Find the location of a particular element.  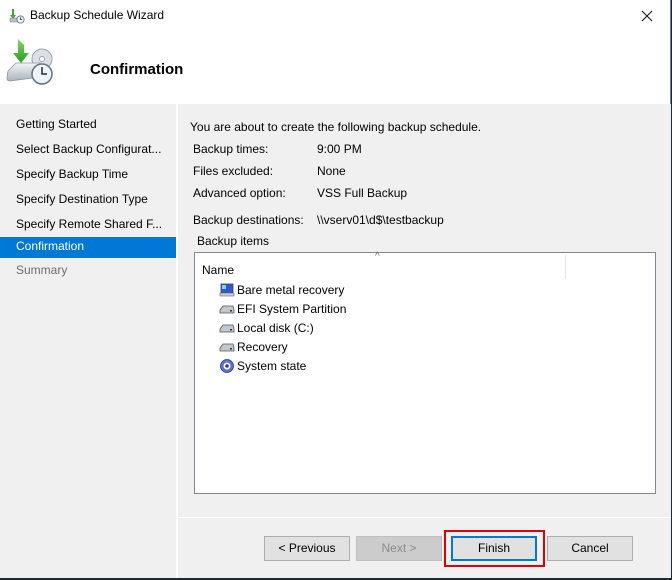

page-title: Confirmation is located at coordinates (137, 69).